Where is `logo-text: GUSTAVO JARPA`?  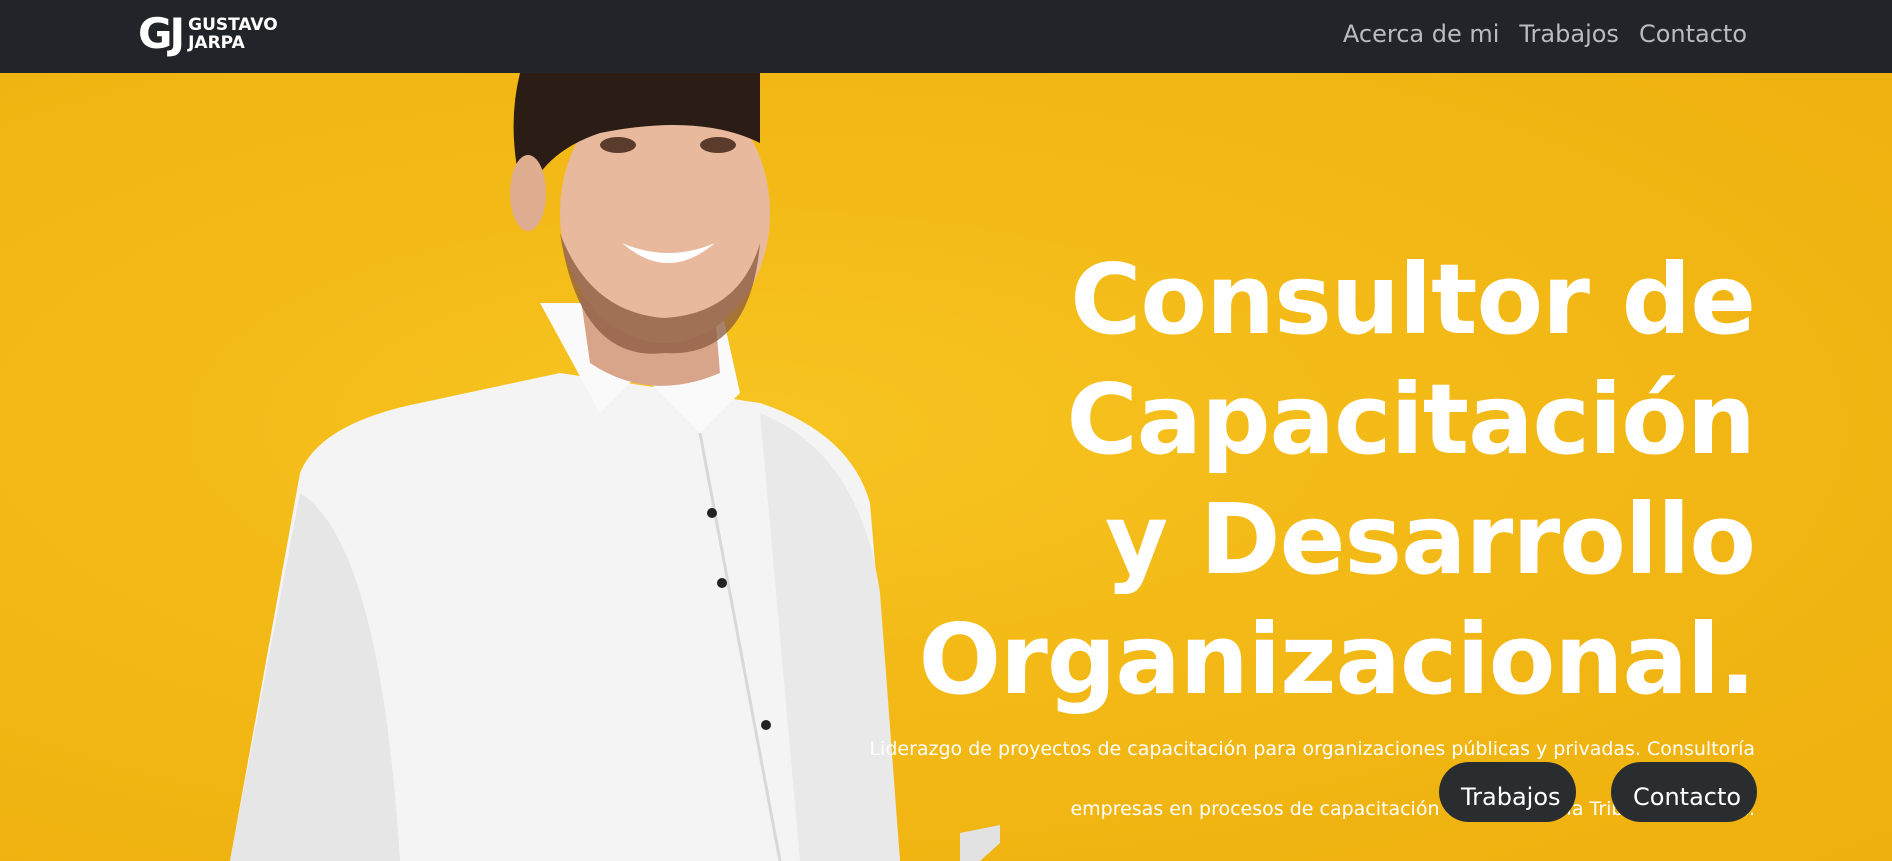
logo-text: GUSTAVO JARPA is located at coordinates (233, 34).